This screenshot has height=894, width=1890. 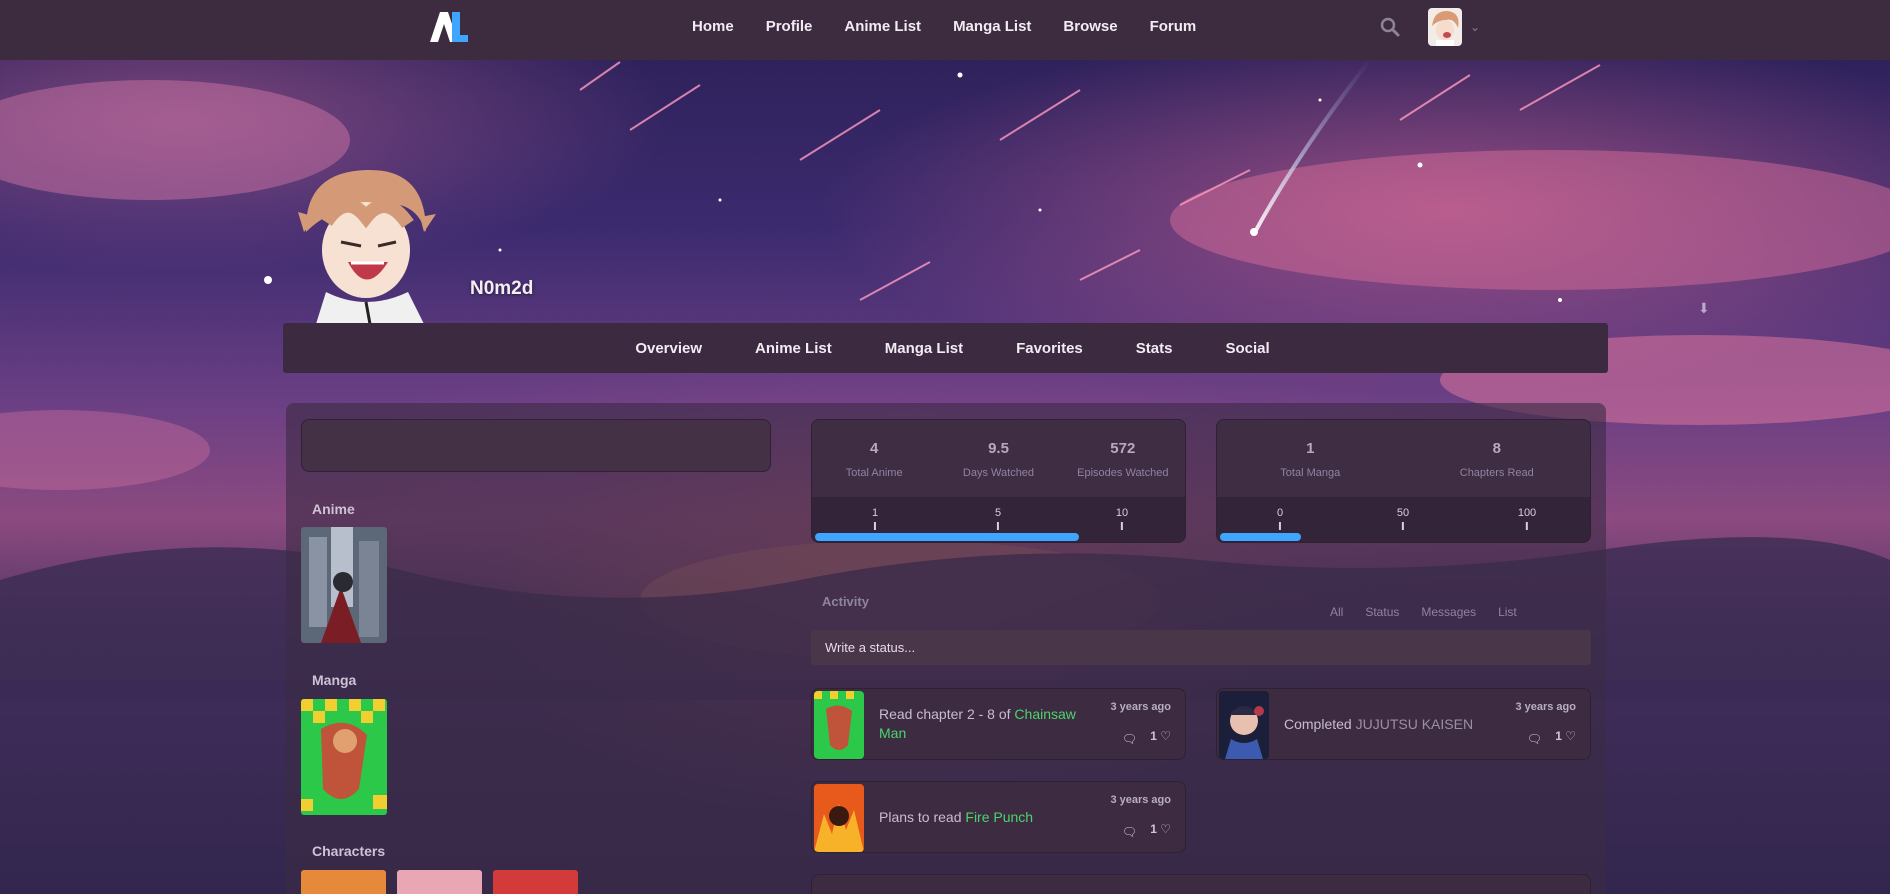 What do you see at coordinates (882, 26) in the screenshot?
I see `nav-anime-list: Anime List` at bounding box center [882, 26].